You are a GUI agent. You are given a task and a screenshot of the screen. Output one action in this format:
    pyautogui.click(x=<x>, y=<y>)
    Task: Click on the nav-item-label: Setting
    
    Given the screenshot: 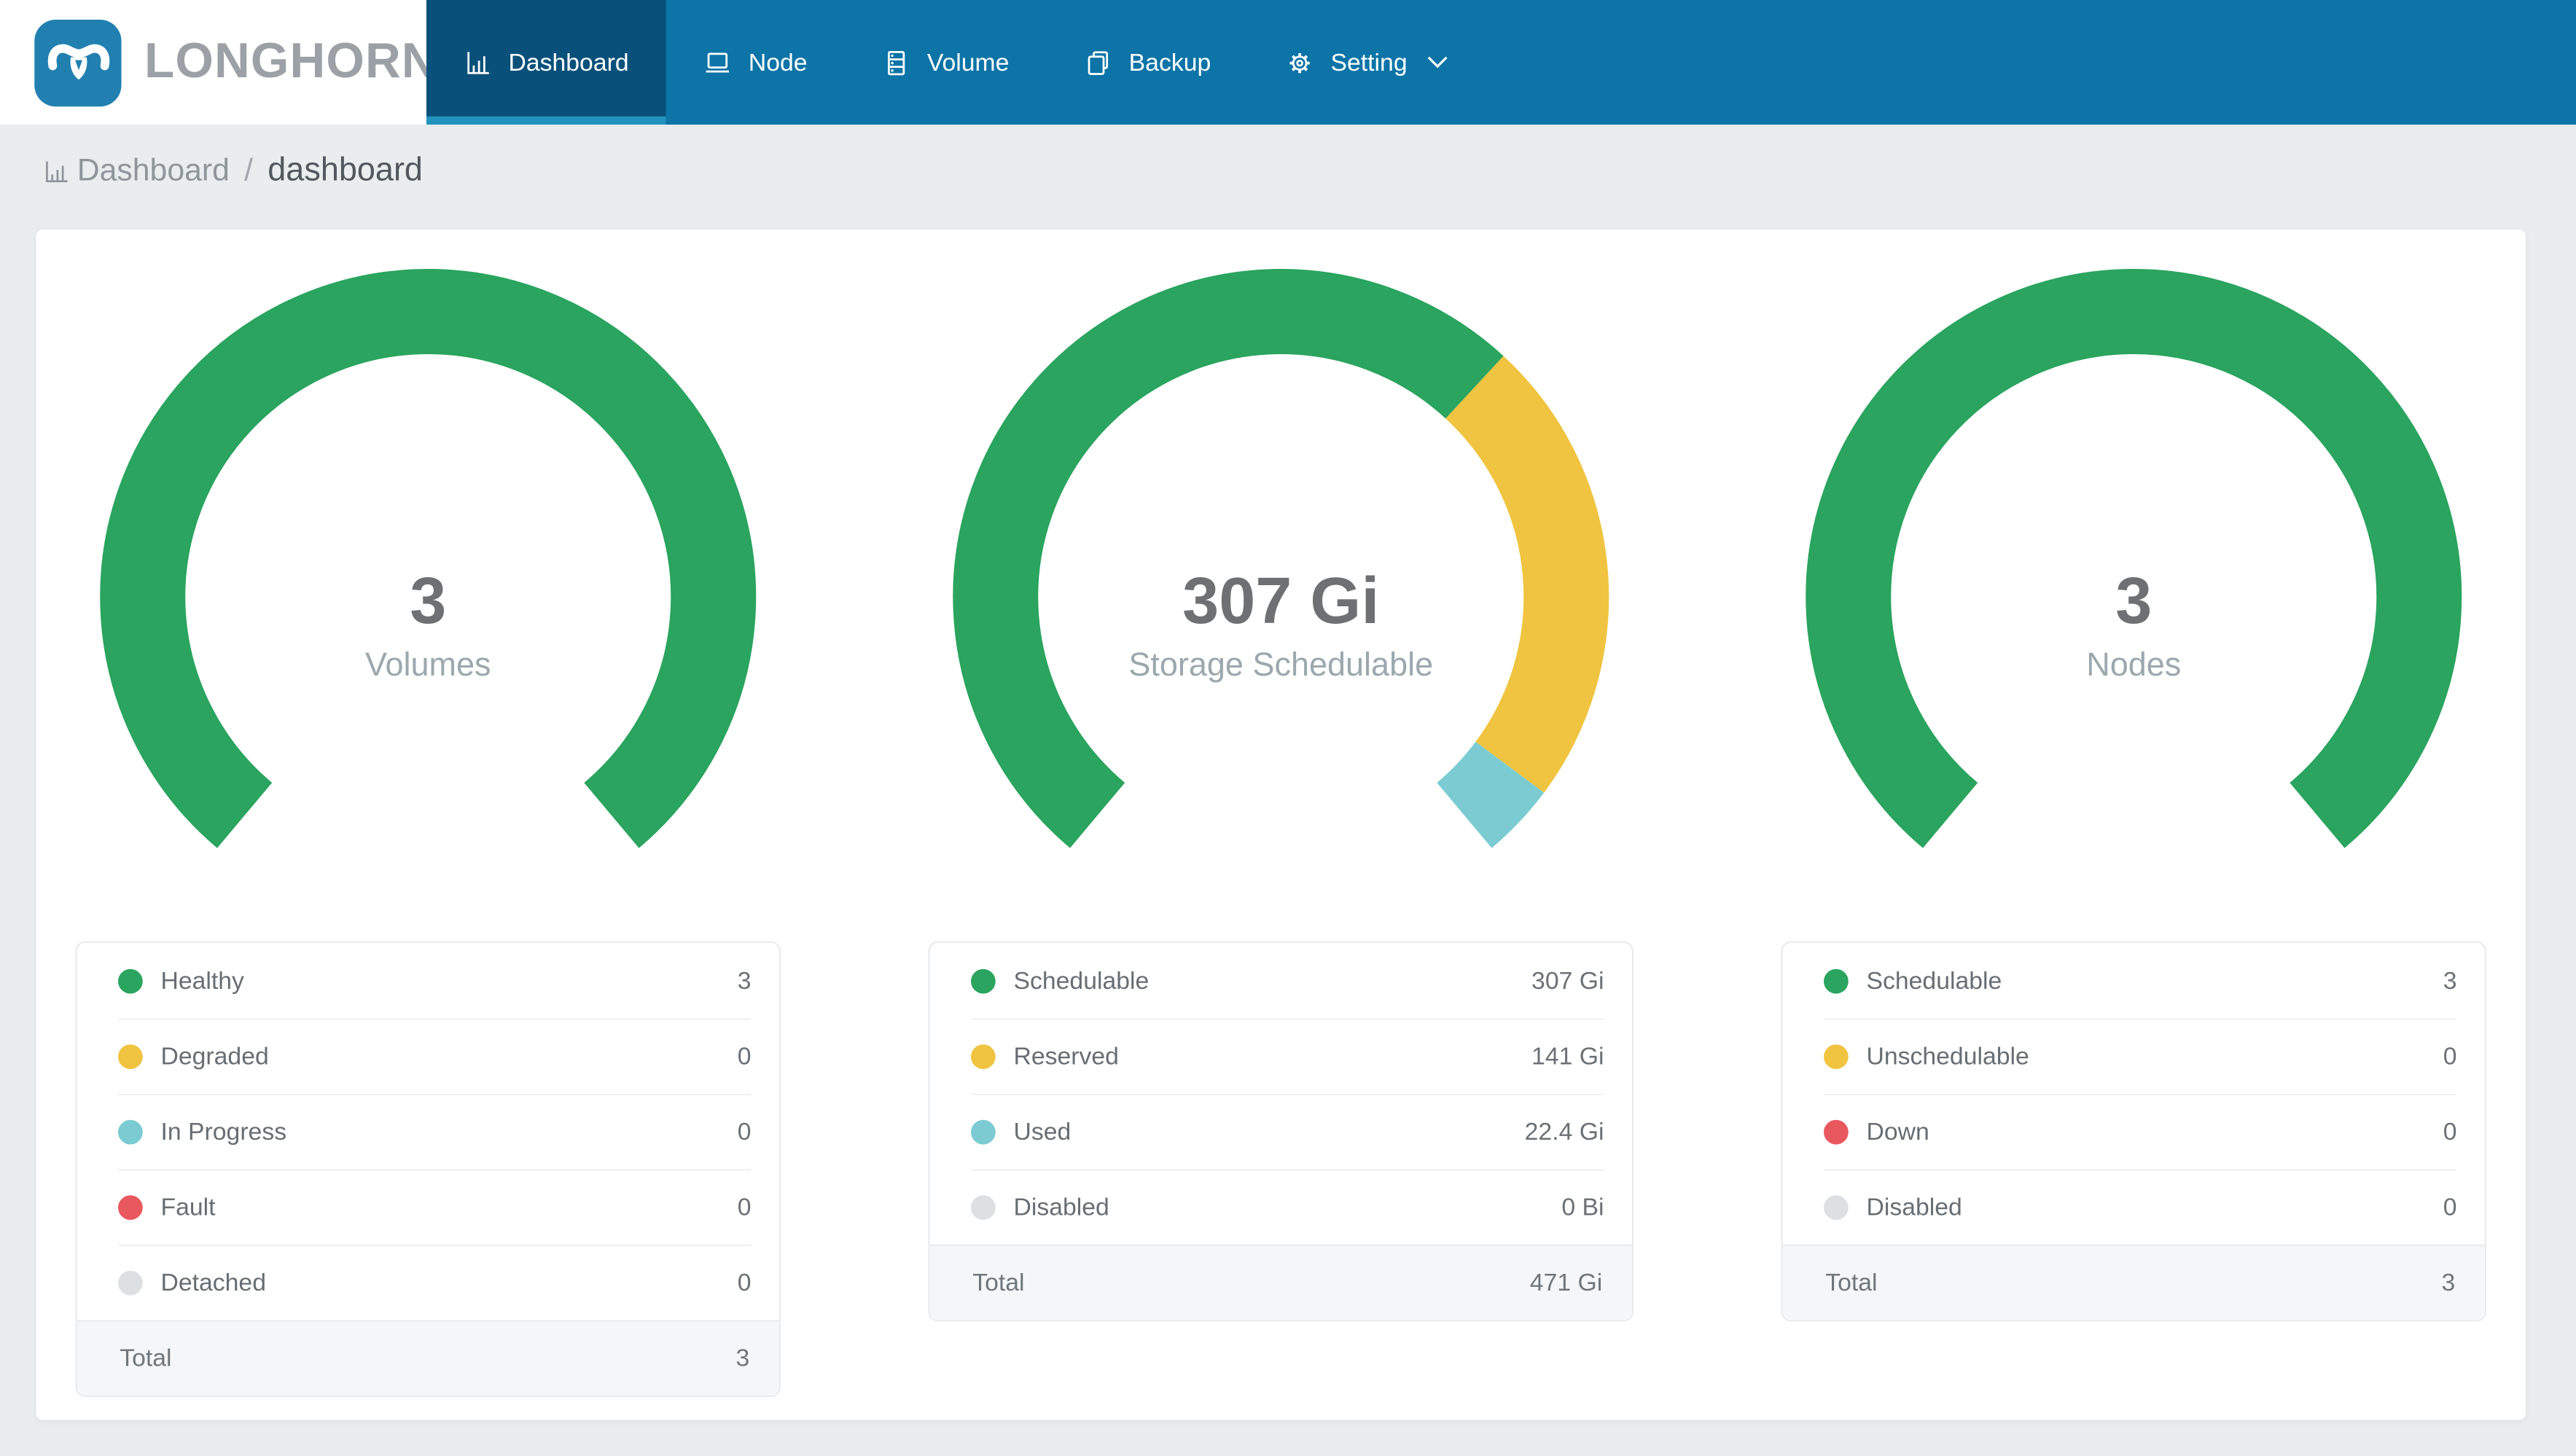 What is the action you would take?
    pyautogui.click(x=1369, y=62)
    